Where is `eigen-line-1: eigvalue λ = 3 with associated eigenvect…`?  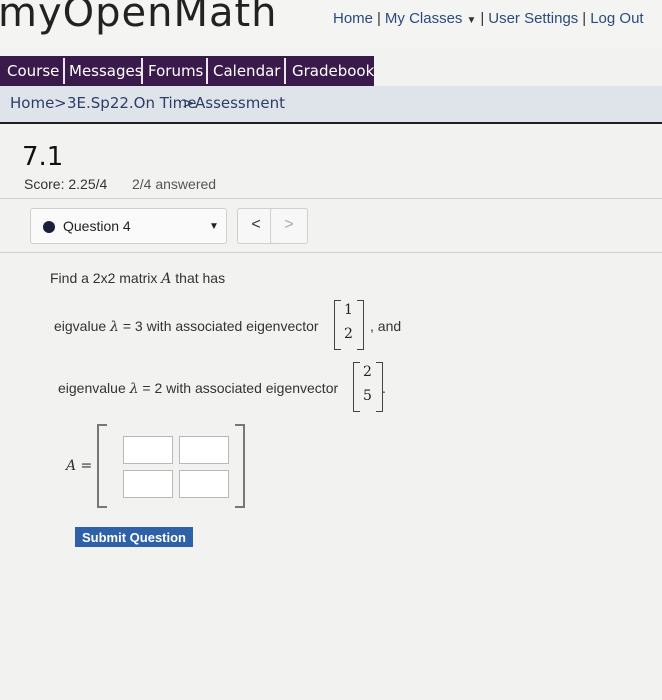 eigen-line-1: eigvalue λ = 3 with associated eigenvect… is located at coordinates (186, 326).